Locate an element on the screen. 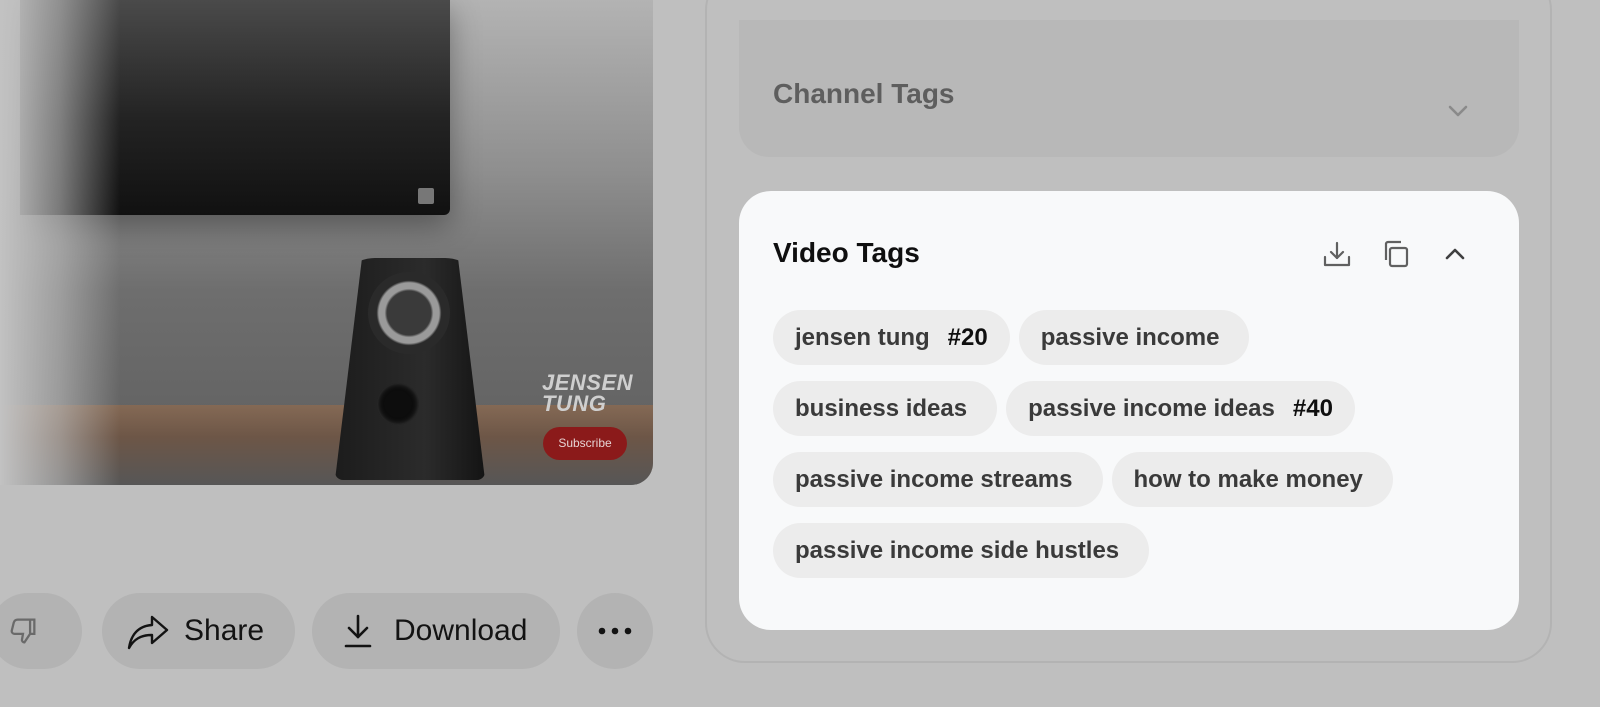 The height and width of the screenshot is (707, 1600). tag-rank: #40 is located at coordinates (1312, 408).